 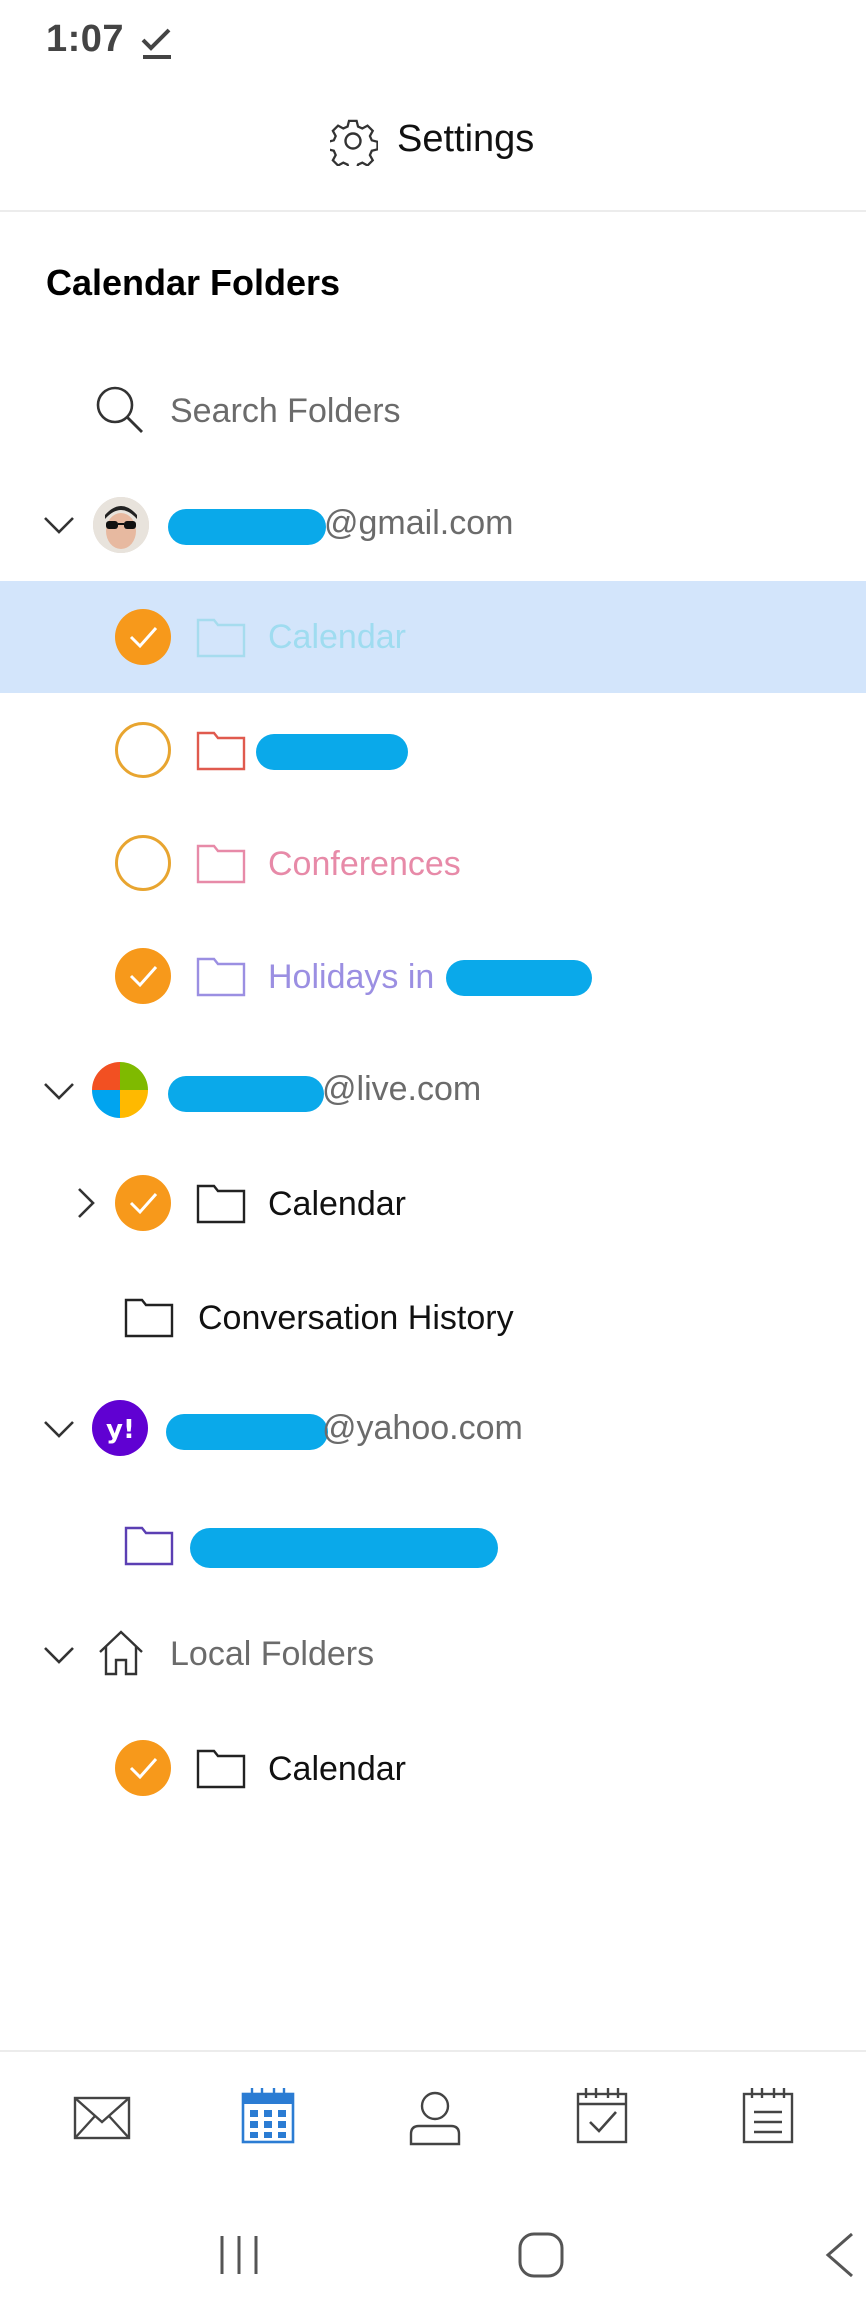 What do you see at coordinates (119, 409) in the screenshot?
I see `search-icon` at bounding box center [119, 409].